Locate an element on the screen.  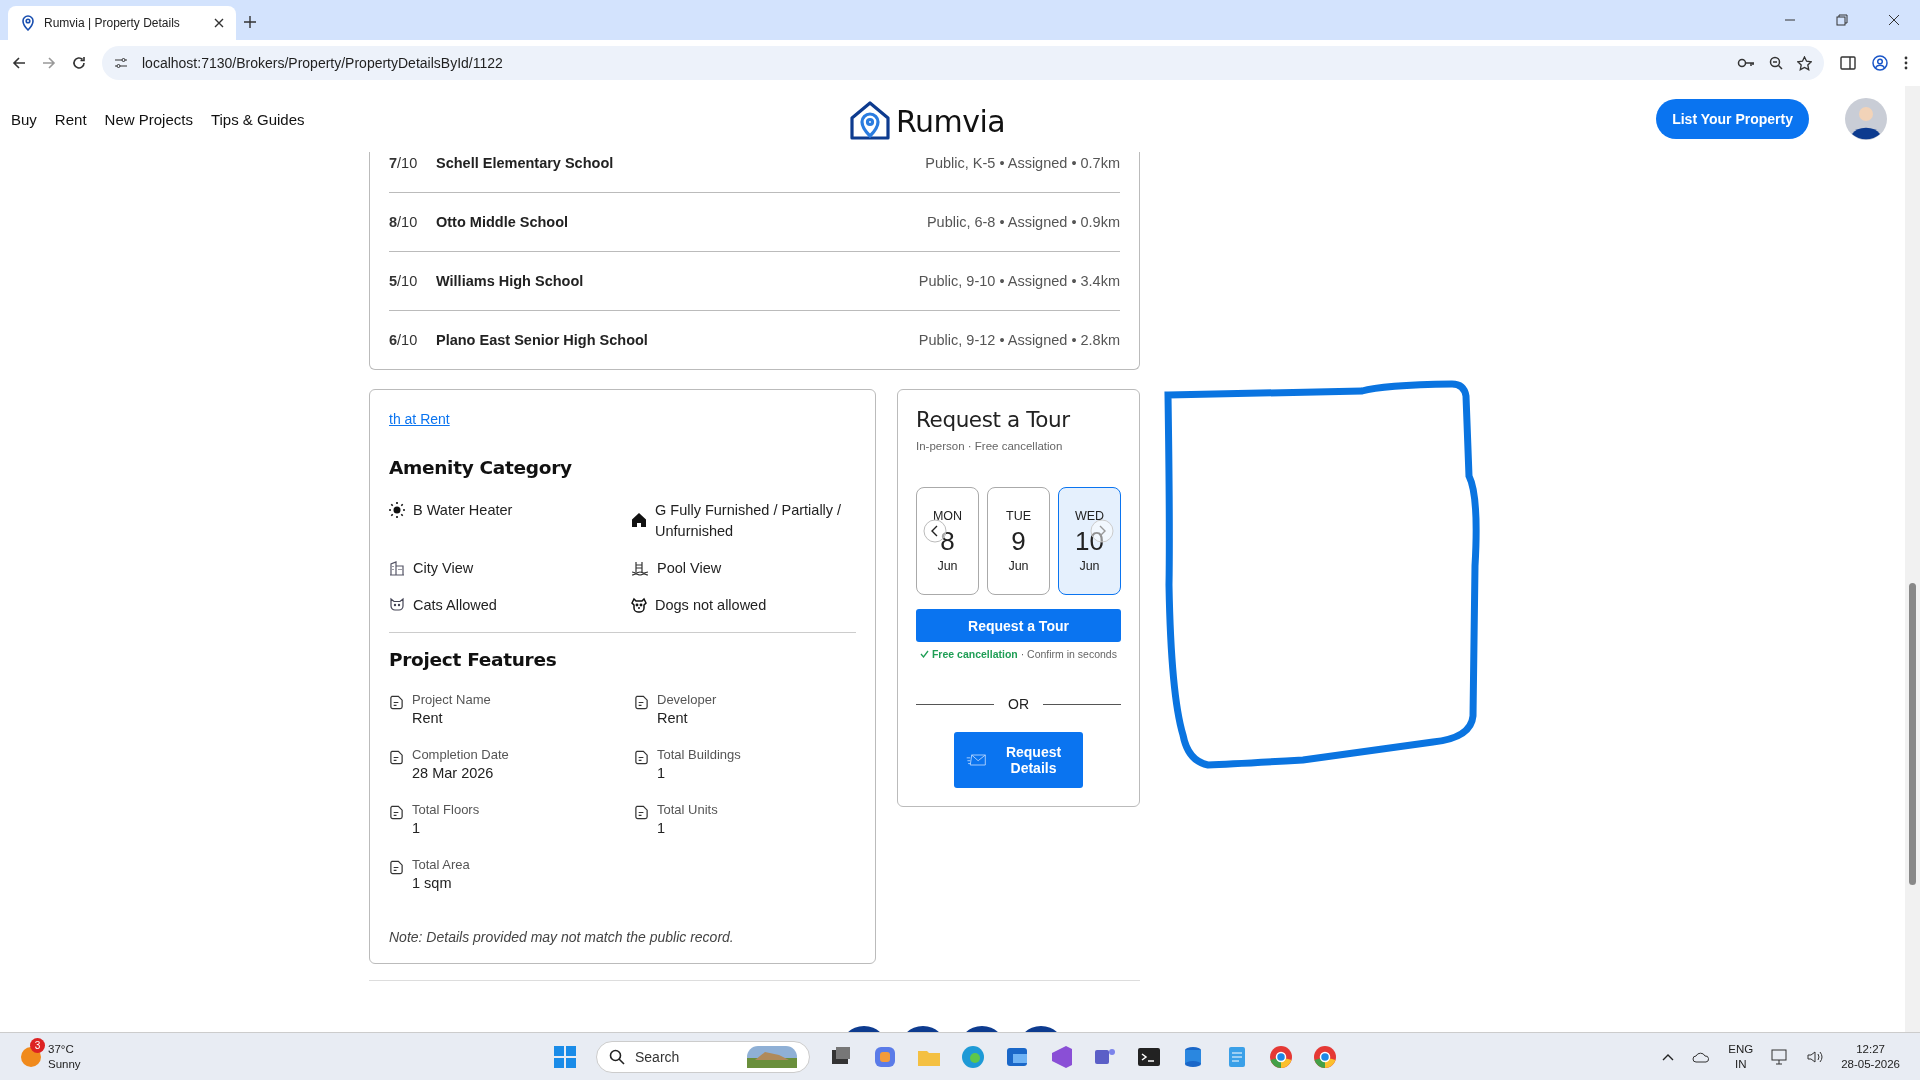
school-name: Schell Elementary School is located at coordinates (525, 163).